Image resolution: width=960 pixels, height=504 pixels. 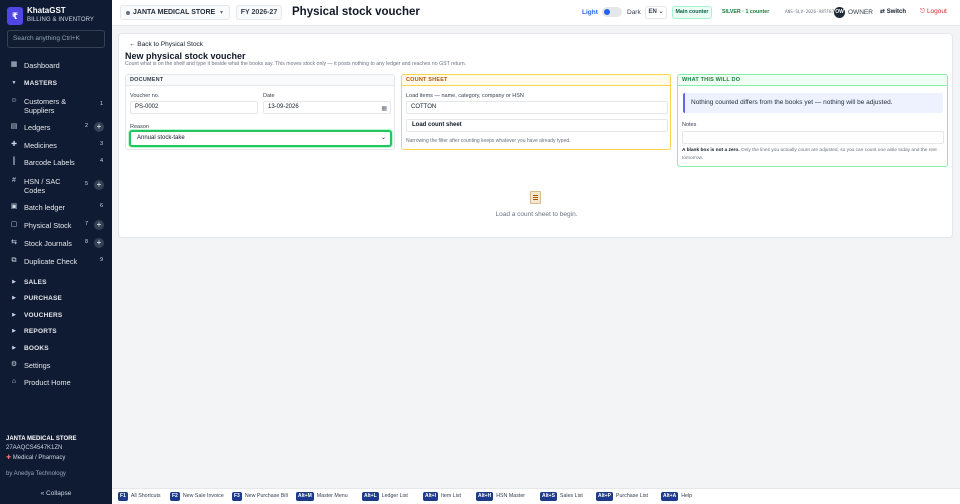 I want to click on add-stock-journal-button: +, so click(x=99, y=243).